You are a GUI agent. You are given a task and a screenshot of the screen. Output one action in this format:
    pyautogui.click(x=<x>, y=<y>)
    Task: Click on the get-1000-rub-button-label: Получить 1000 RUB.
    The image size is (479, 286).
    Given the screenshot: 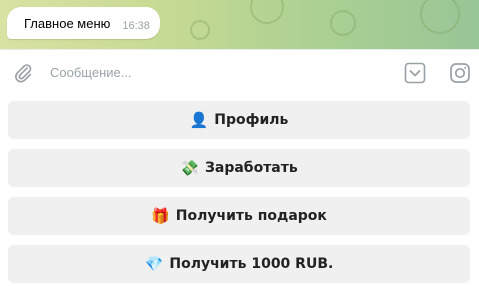 What is the action you would take?
    pyautogui.click(x=251, y=264)
    